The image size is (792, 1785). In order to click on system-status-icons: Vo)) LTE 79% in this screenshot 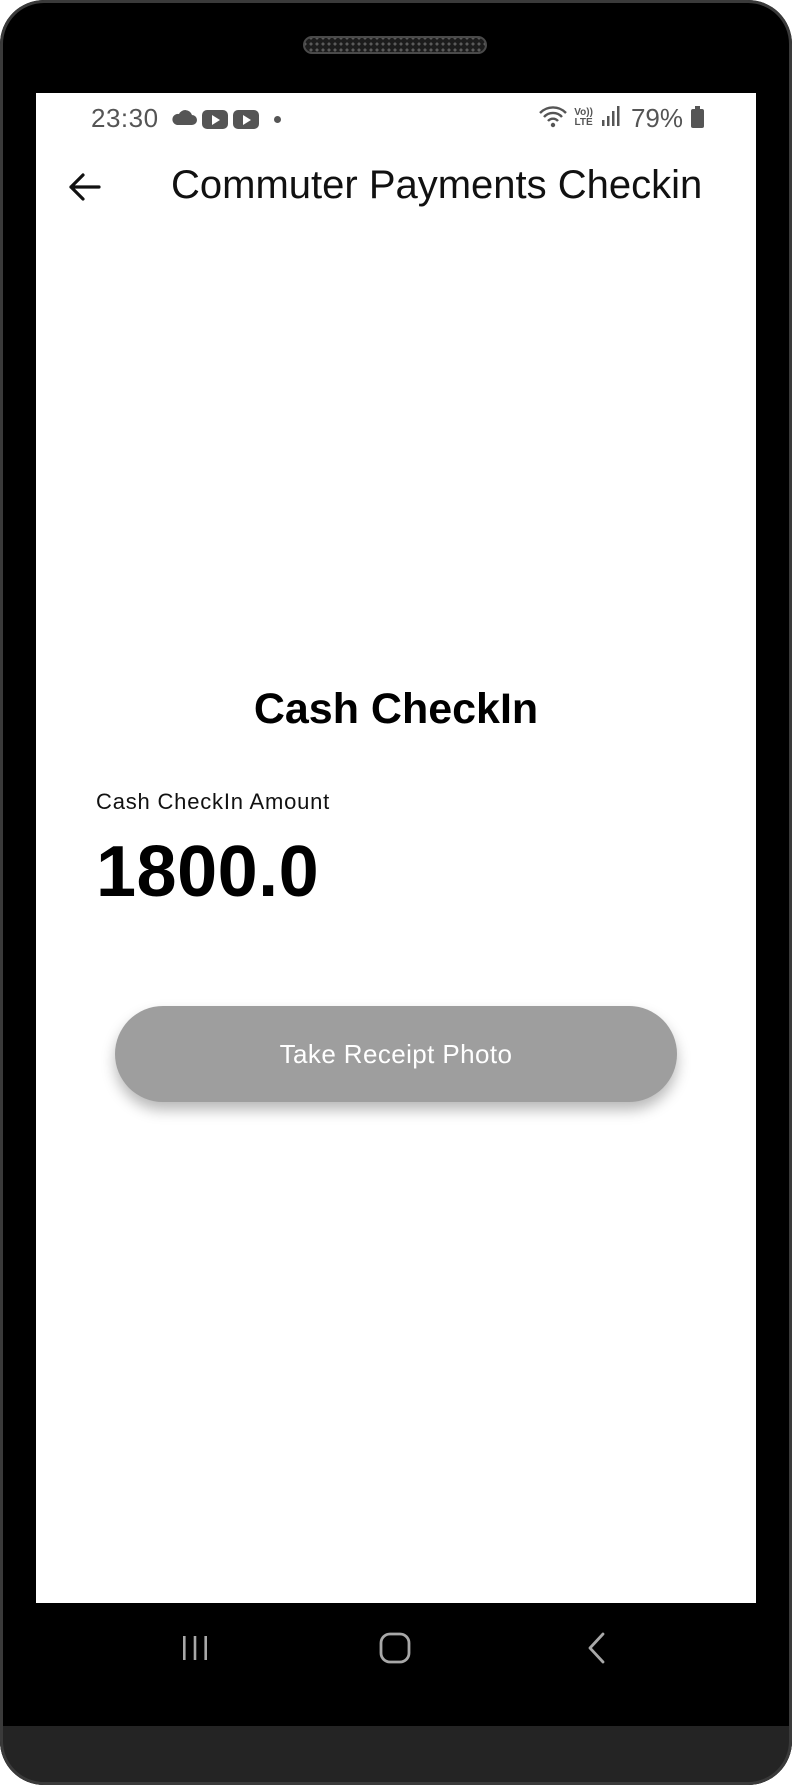, I will do `click(621, 118)`.